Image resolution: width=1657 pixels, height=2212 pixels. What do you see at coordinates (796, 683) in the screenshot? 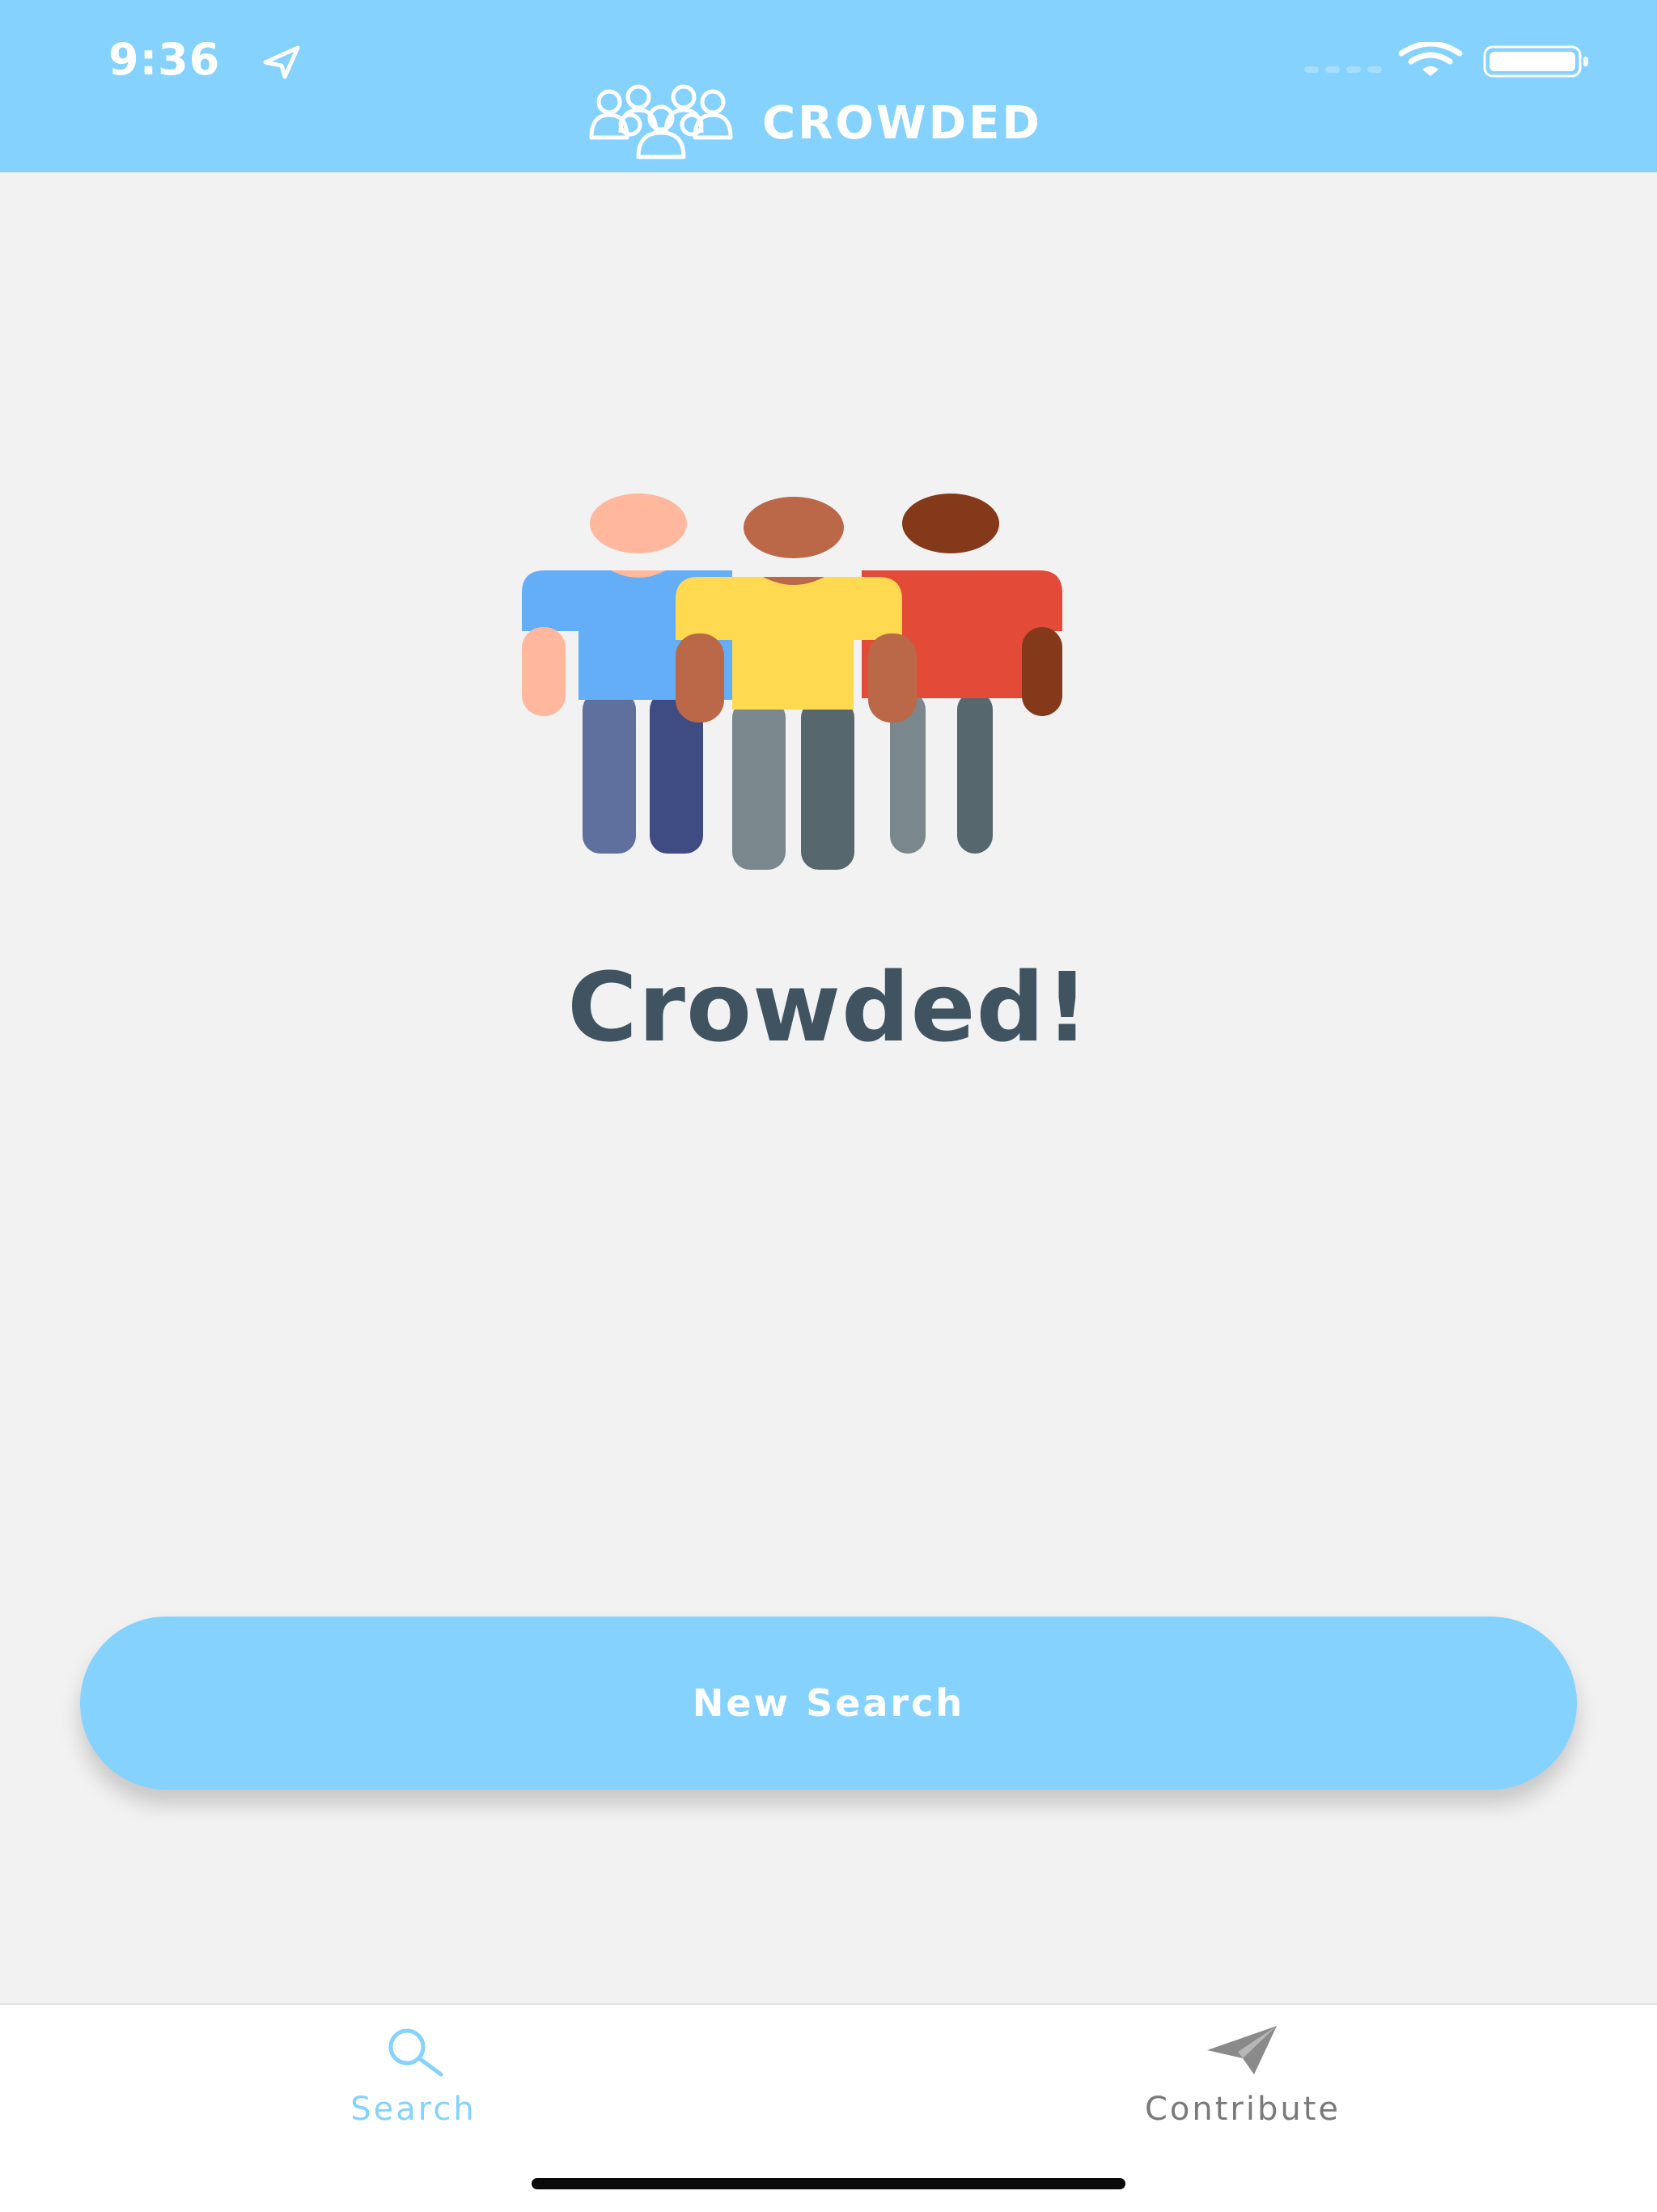
I see `person-middle-figure` at bounding box center [796, 683].